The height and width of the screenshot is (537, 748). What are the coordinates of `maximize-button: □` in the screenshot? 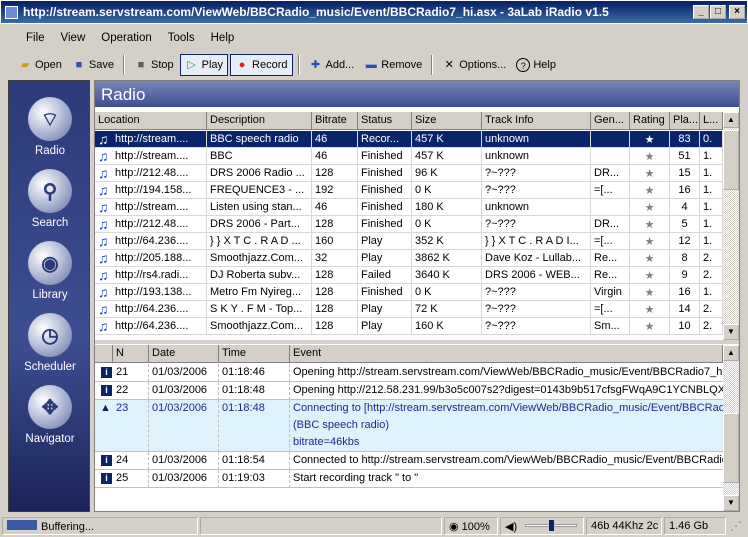 It's located at (718, 12).